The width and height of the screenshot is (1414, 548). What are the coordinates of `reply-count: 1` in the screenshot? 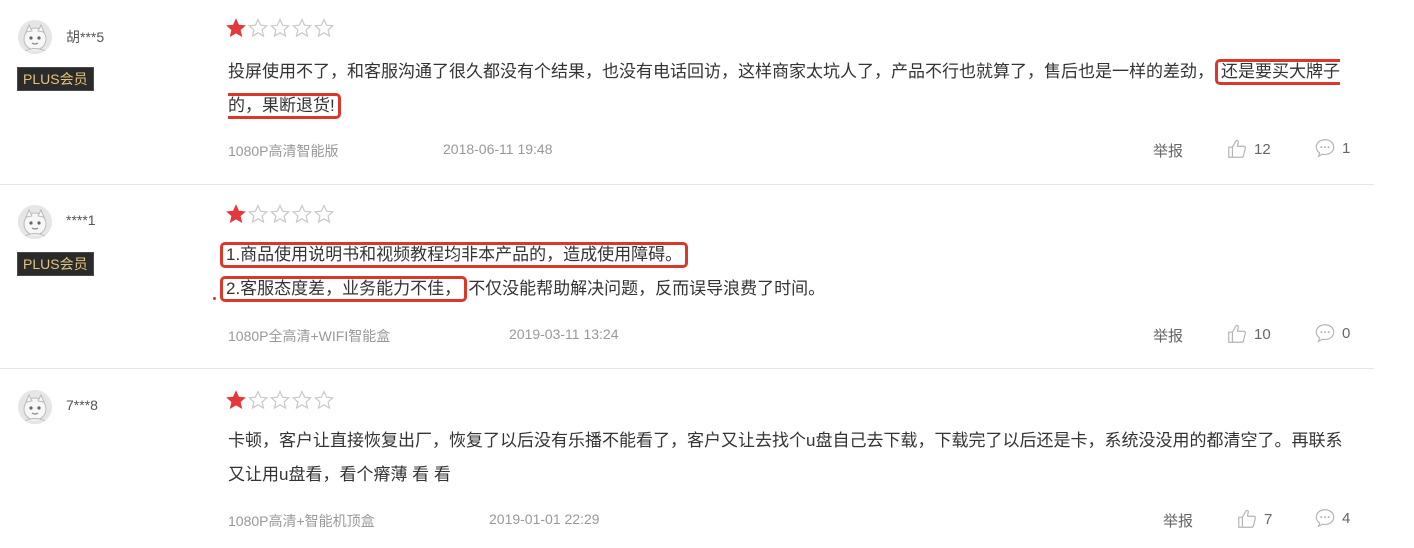 It's located at (1346, 148).